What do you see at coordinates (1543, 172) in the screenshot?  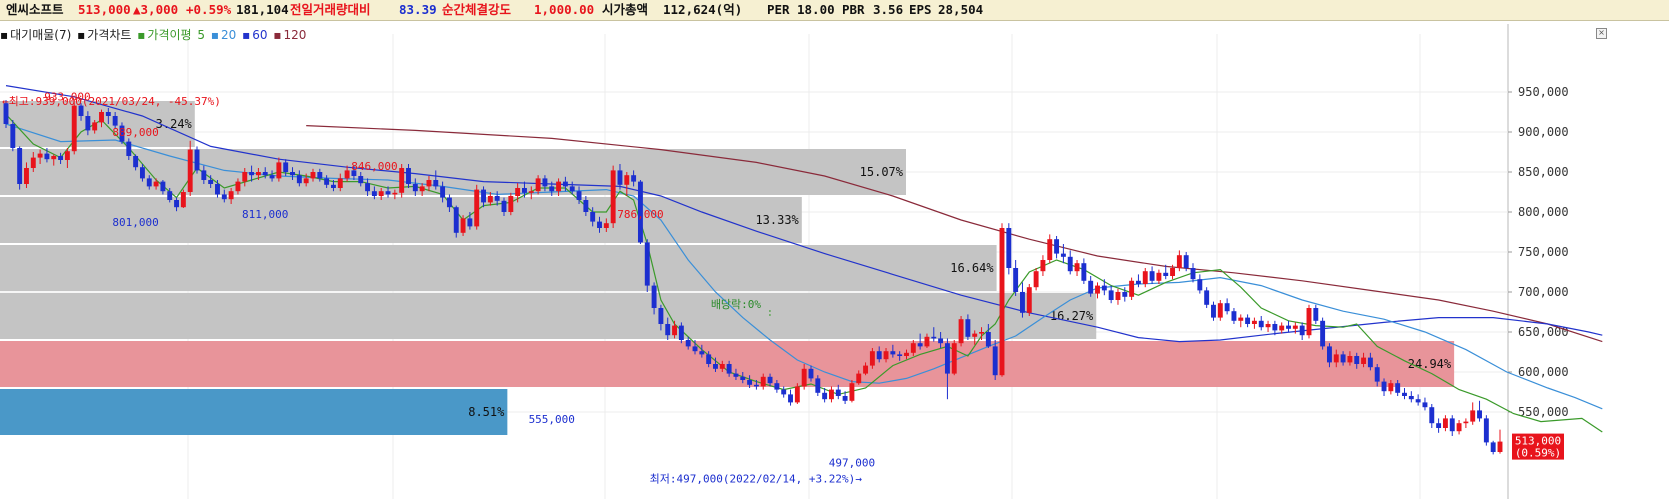 I see `y-axis-tick-label: 850,000` at bounding box center [1543, 172].